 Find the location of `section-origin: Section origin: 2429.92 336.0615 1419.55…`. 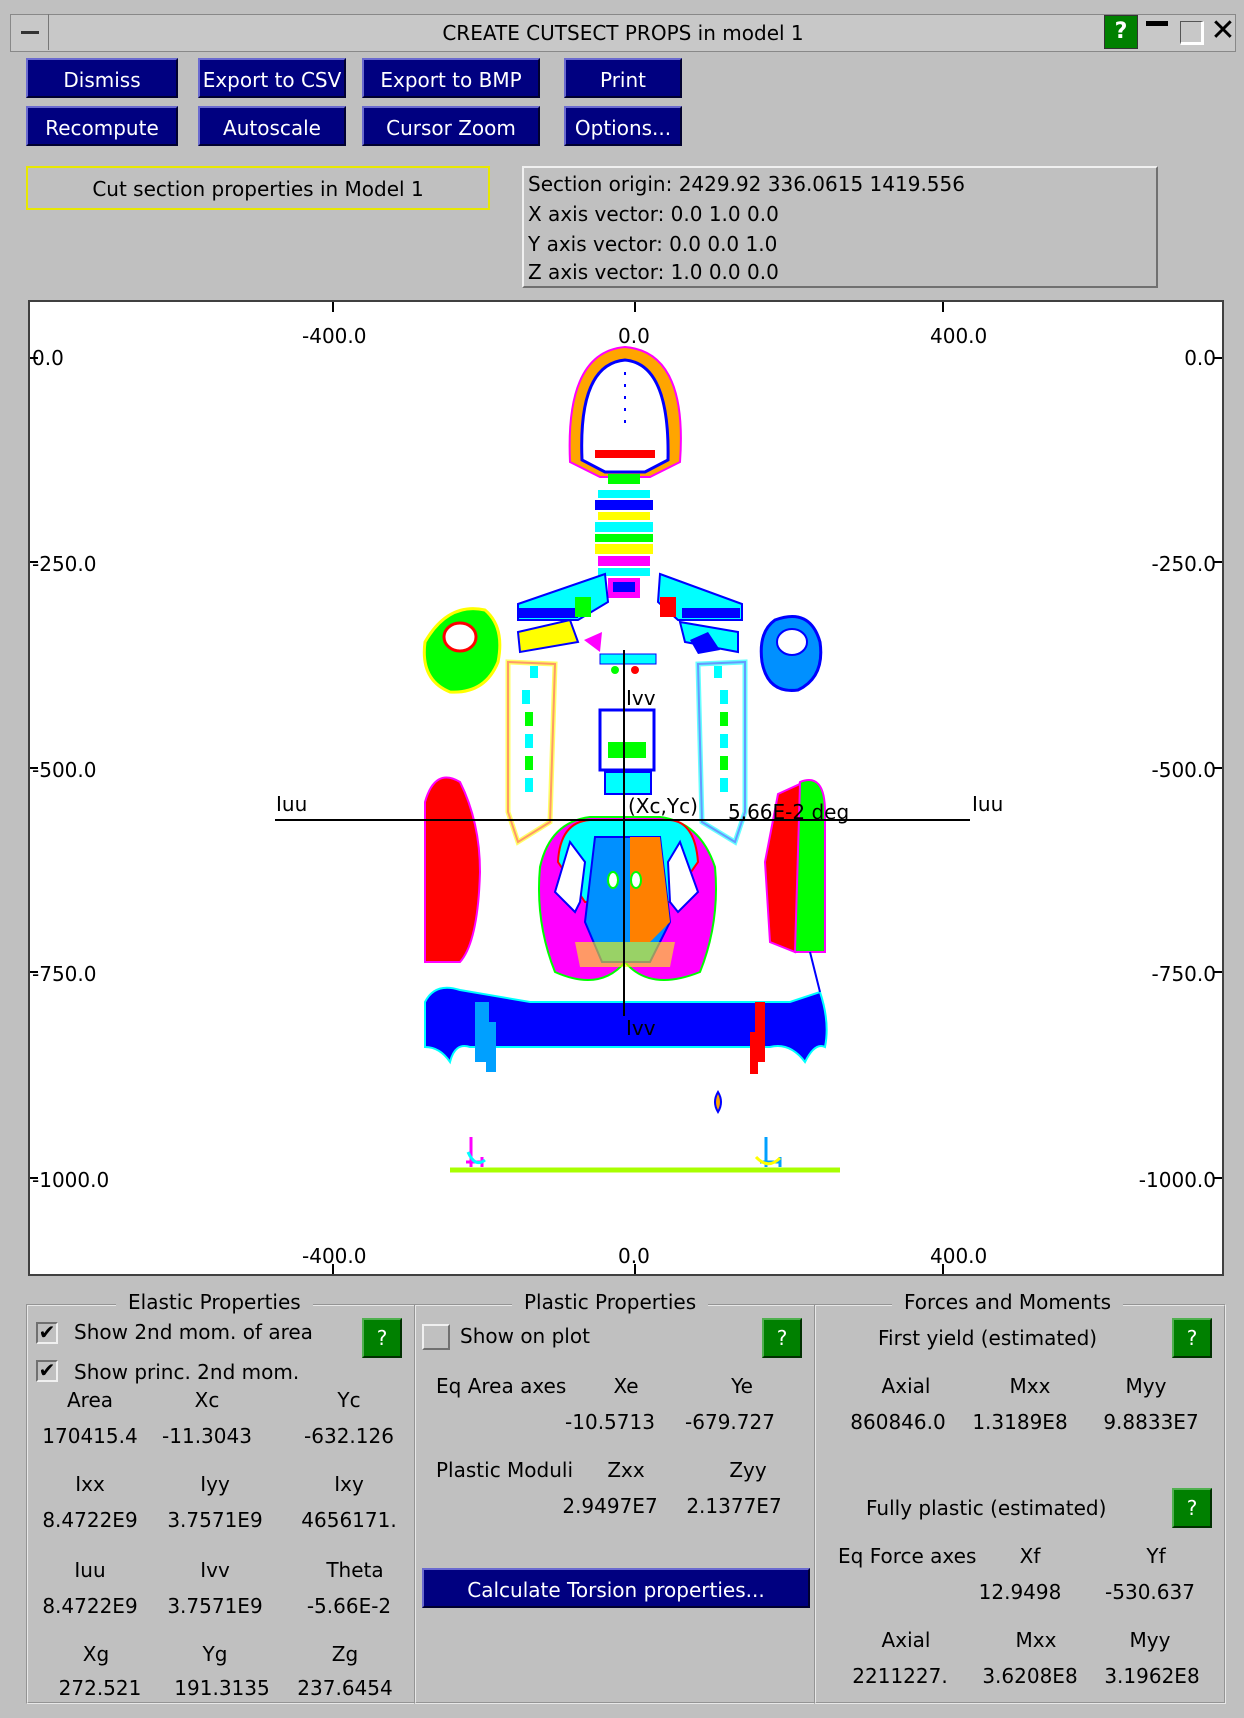

section-origin: Section origin: 2429.92 336.0615 1419.55… is located at coordinates (746, 184).